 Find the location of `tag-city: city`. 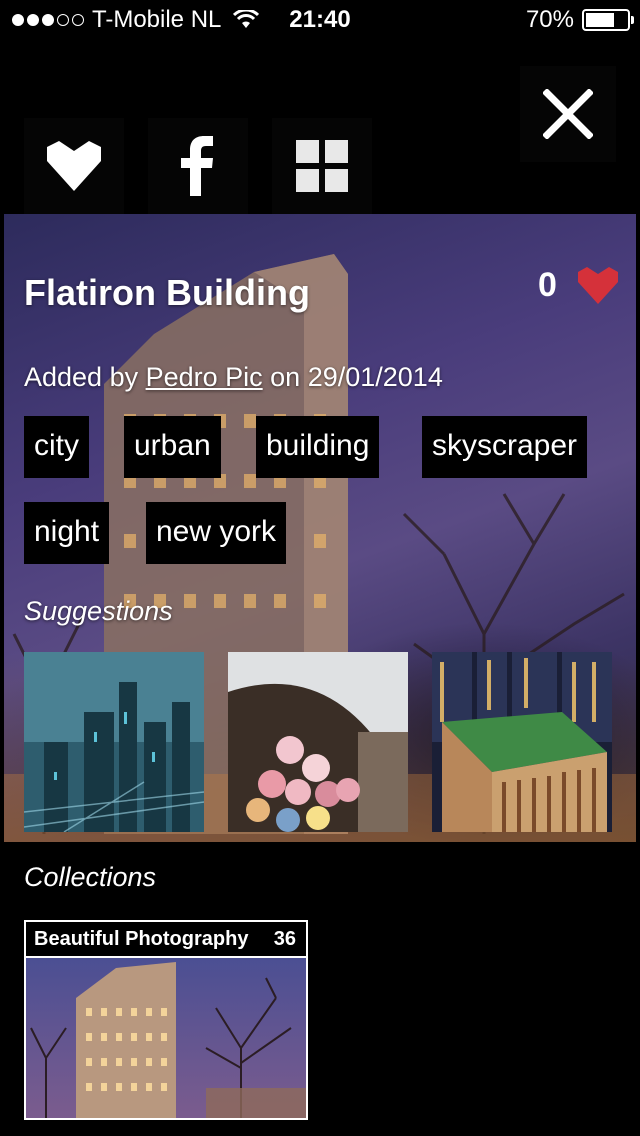

tag-city: city is located at coordinates (56, 447).